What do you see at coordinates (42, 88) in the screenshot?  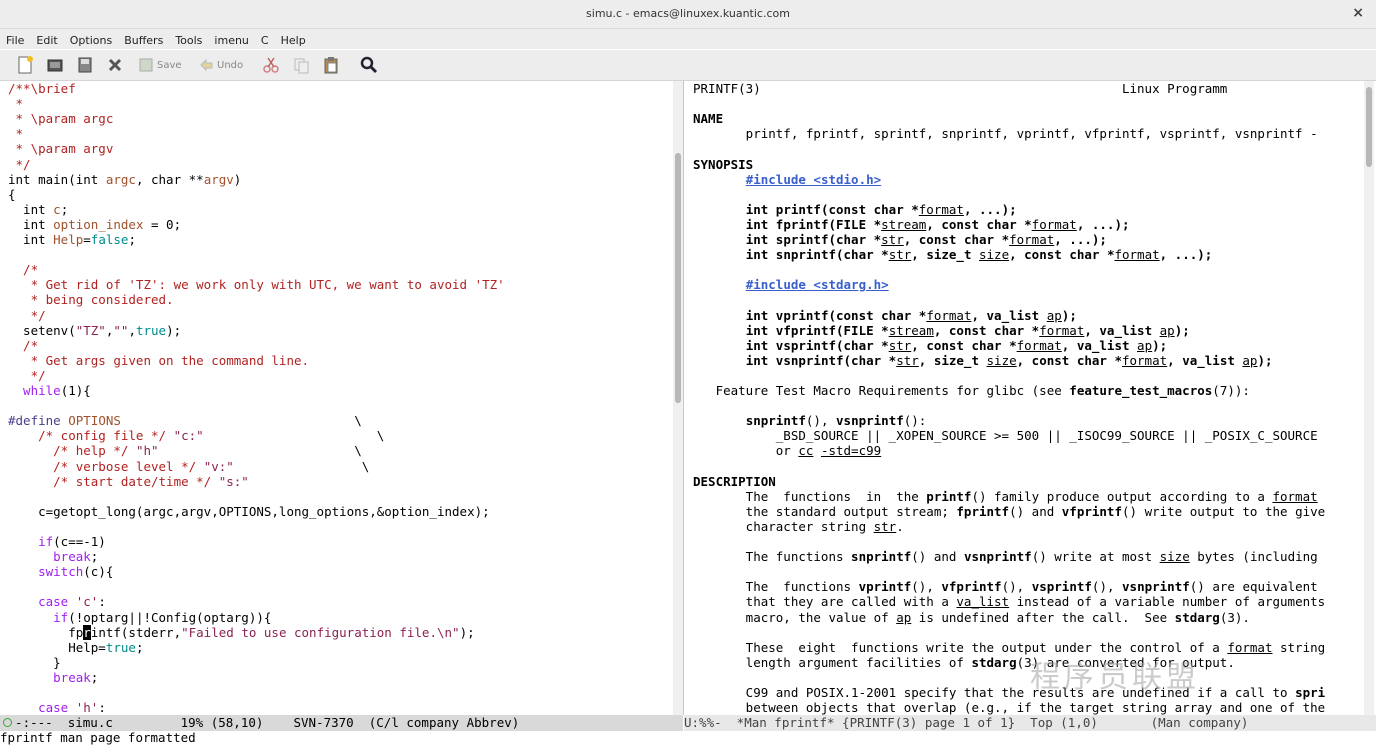 I see `buffer-line: /**\brief` at bounding box center [42, 88].